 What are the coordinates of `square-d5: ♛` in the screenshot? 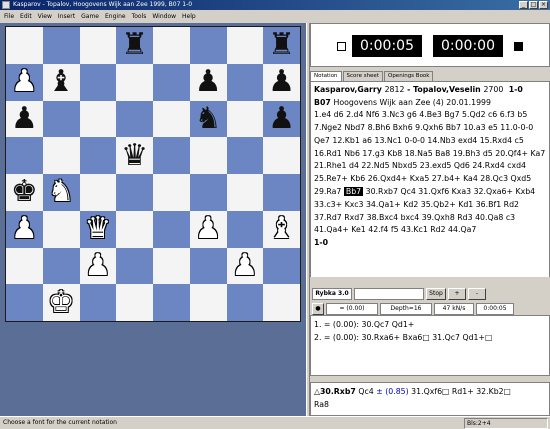 It's located at (134, 155).